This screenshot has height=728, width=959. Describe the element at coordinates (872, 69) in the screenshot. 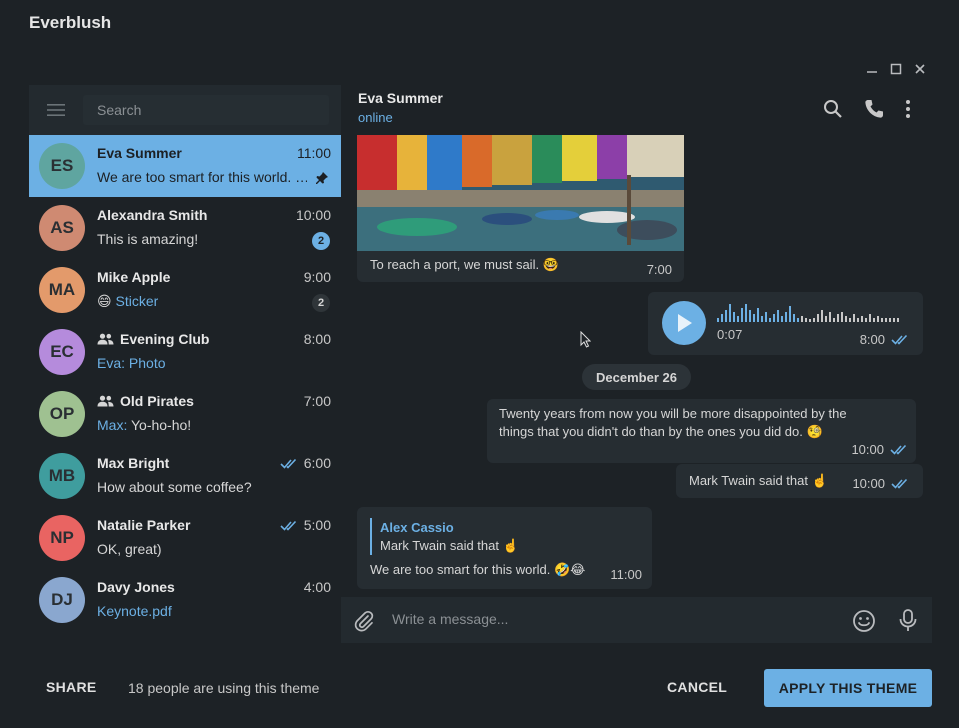

I see `minimize-icon` at that location.